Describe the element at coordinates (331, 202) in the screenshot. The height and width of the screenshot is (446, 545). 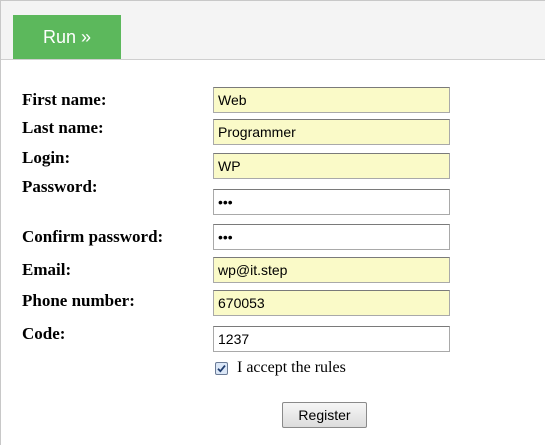
I see `password-field: •••` at that location.